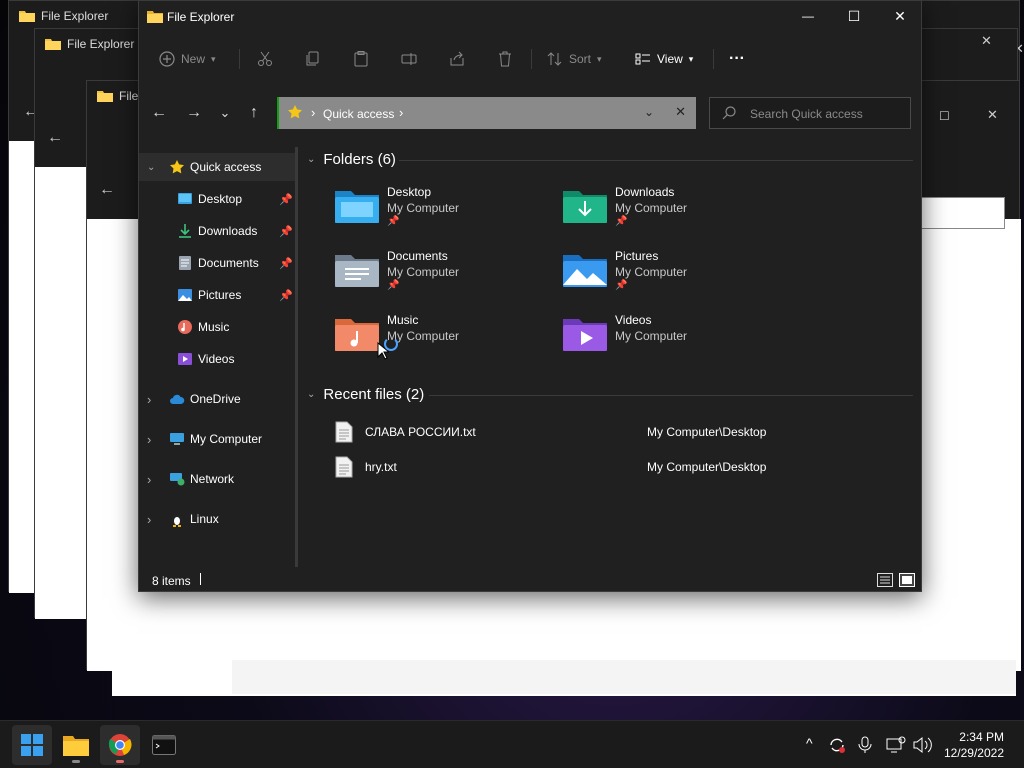 The image size is (1024, 768). What do you see at coordinates (554, 59) in the screenshot?
I see `sort-icon` at bounding box center [554, 59].